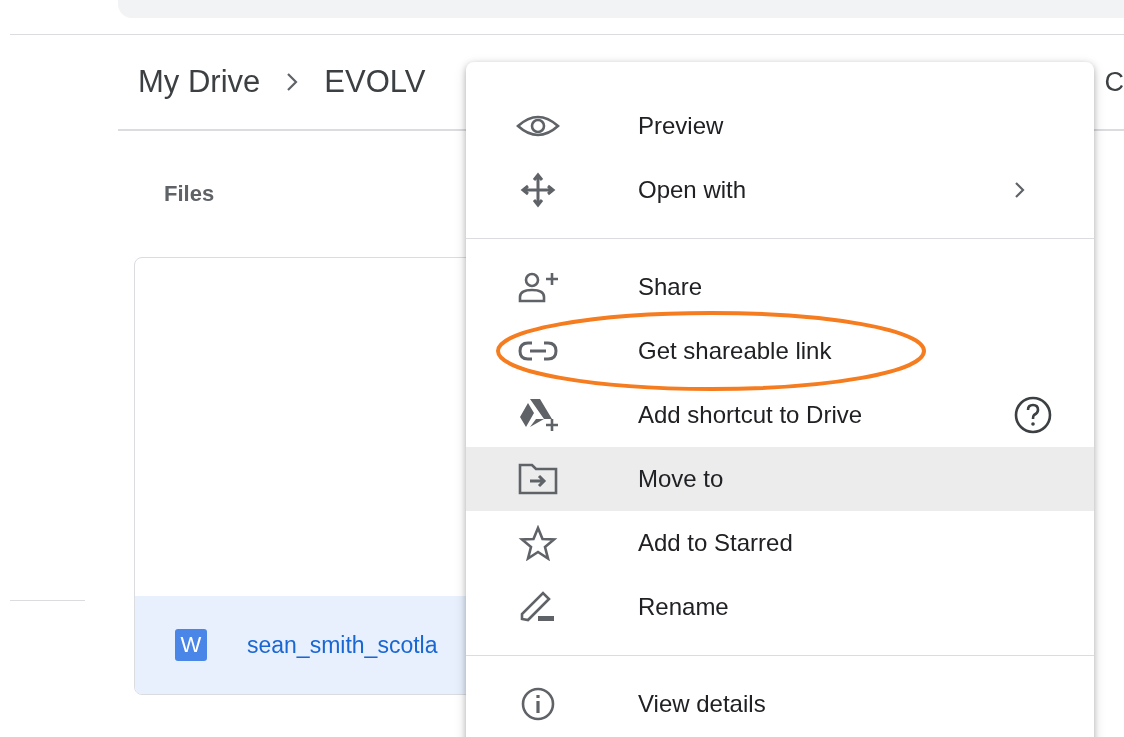 The width and height of the screenshot is (1124, 737). Describe the element at coordinates (1033, 415) in the screenshot. I see `help-icon` at that location.